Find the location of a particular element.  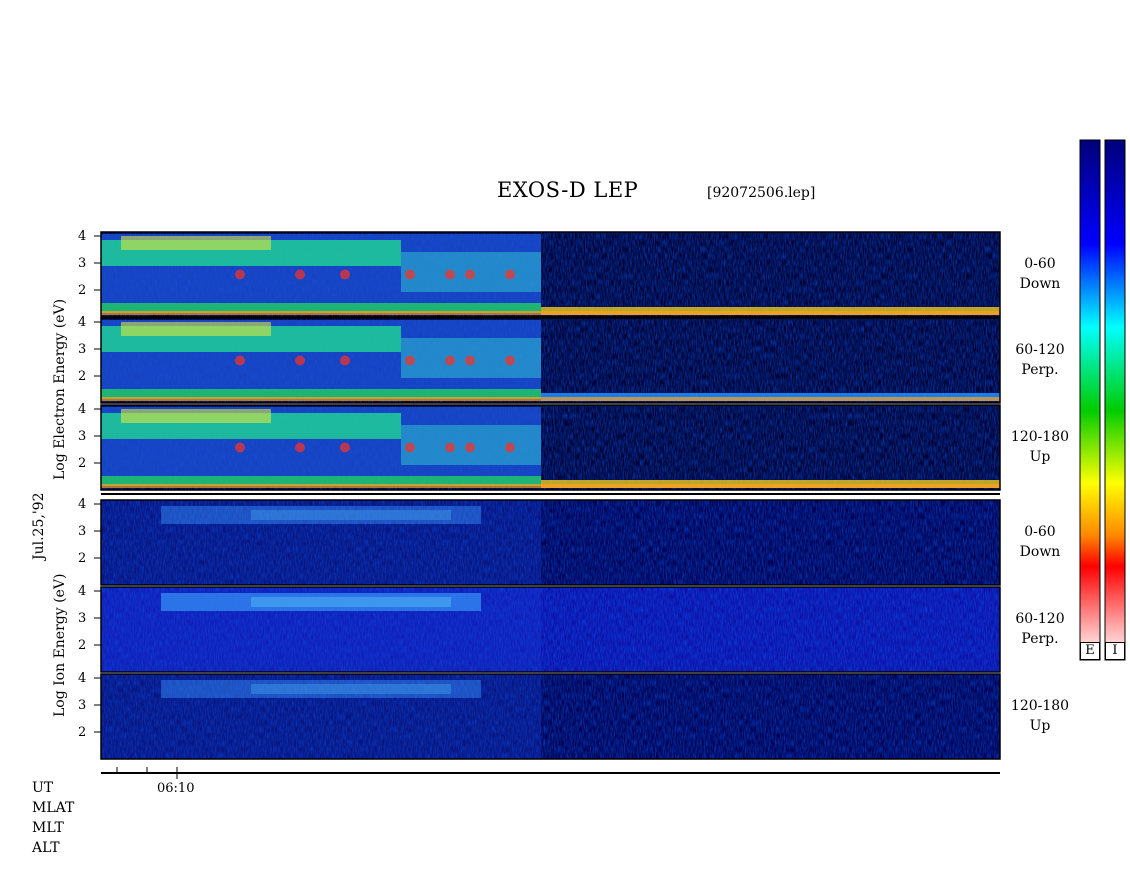

row-label-alt: ALT is located at coordinates (46, 848).